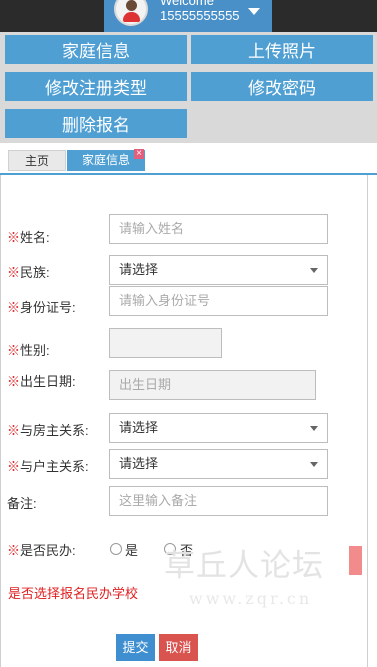 The height and width of the screenshot is (667, 377). I want to click on household-head-relation-select: 请选择, so click(218, 464).